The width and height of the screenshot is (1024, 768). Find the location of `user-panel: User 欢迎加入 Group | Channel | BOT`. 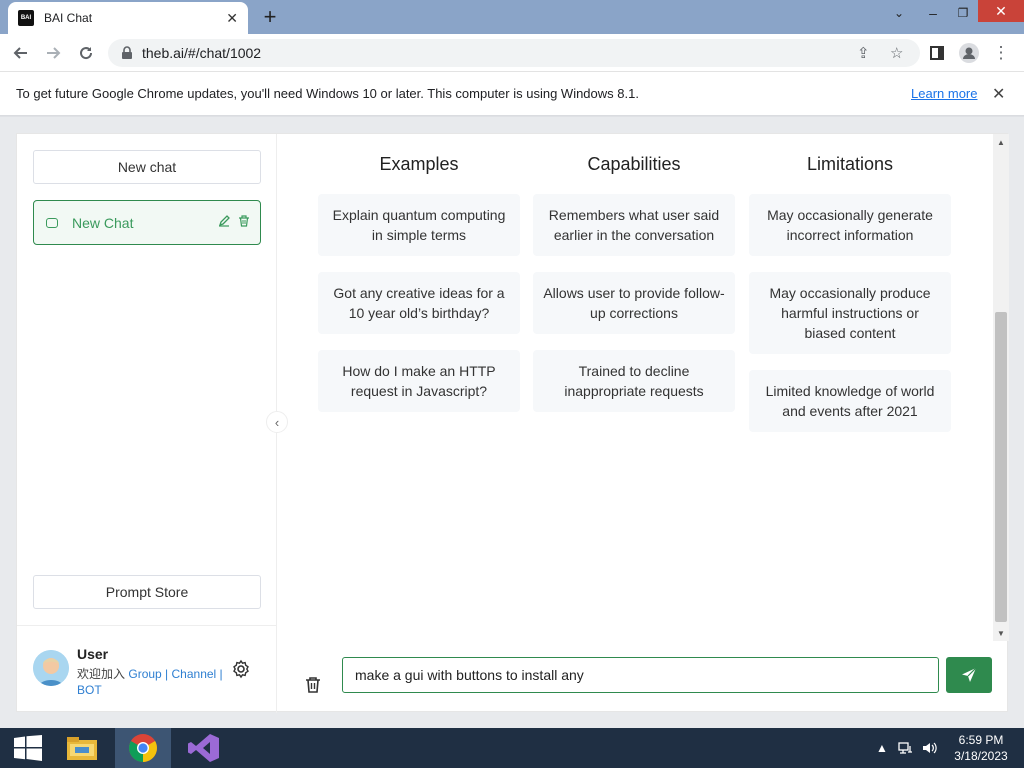

user-panel: User 欢迎加入 Group | Channel | BOT is located at coordinates (147, 669).